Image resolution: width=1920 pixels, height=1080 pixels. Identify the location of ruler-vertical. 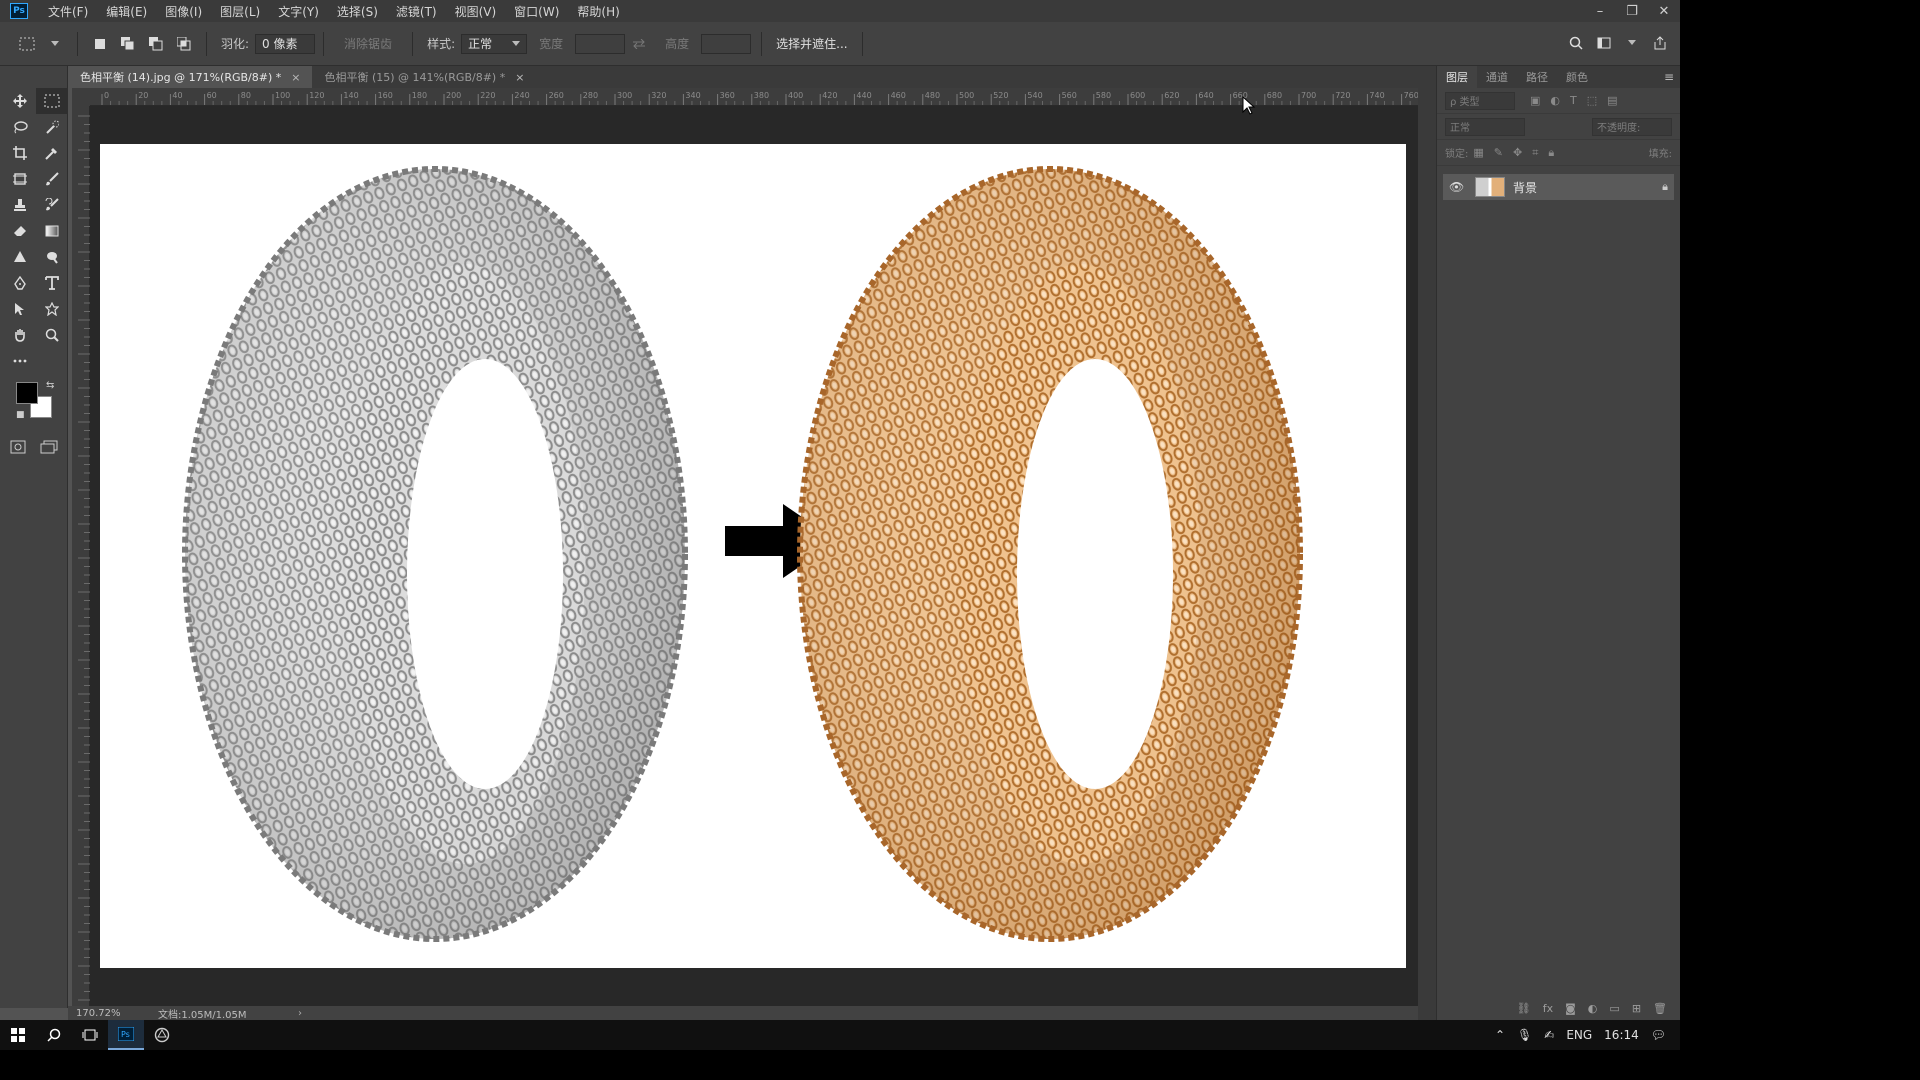
(81, 556).